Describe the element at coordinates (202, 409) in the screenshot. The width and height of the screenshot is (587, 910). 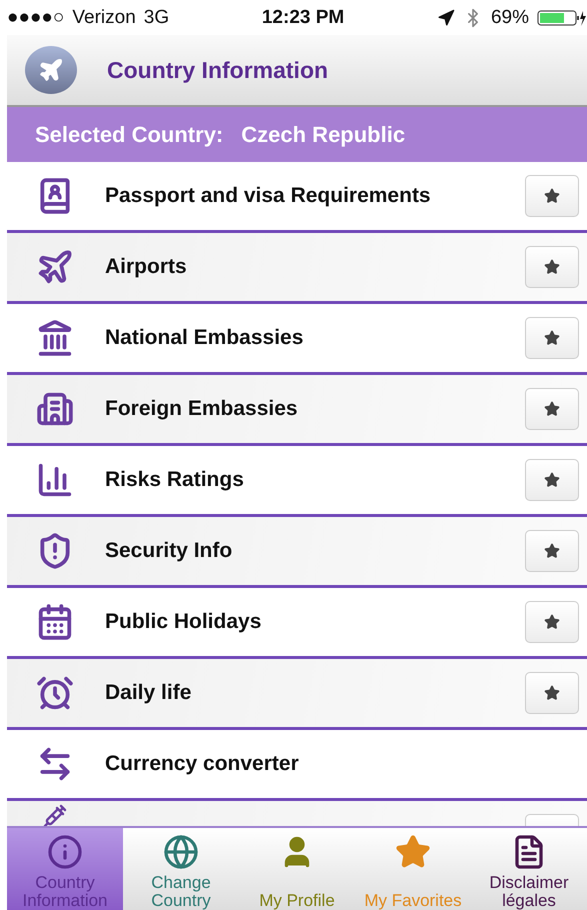
I see `row-label: Foreign Embassies` at that location.